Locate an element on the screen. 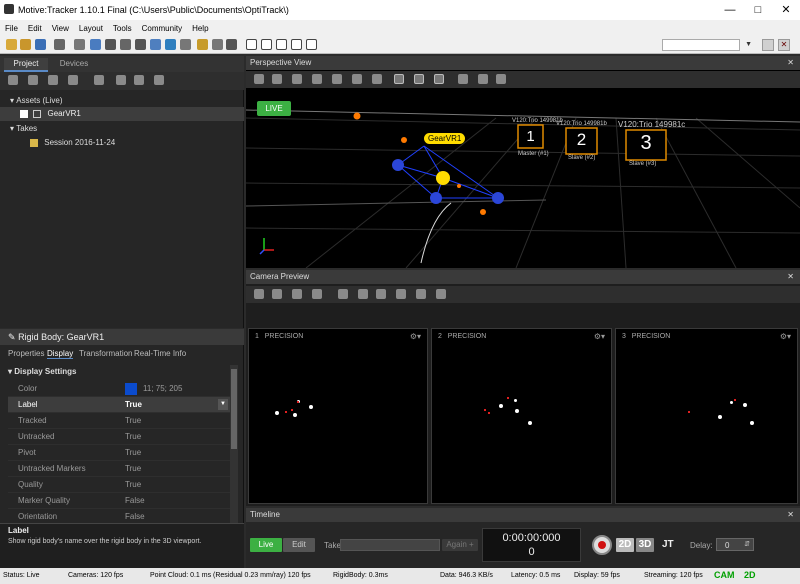 This screenshot has width=800, height=584. list-icon is located at coordinates (159, 80).